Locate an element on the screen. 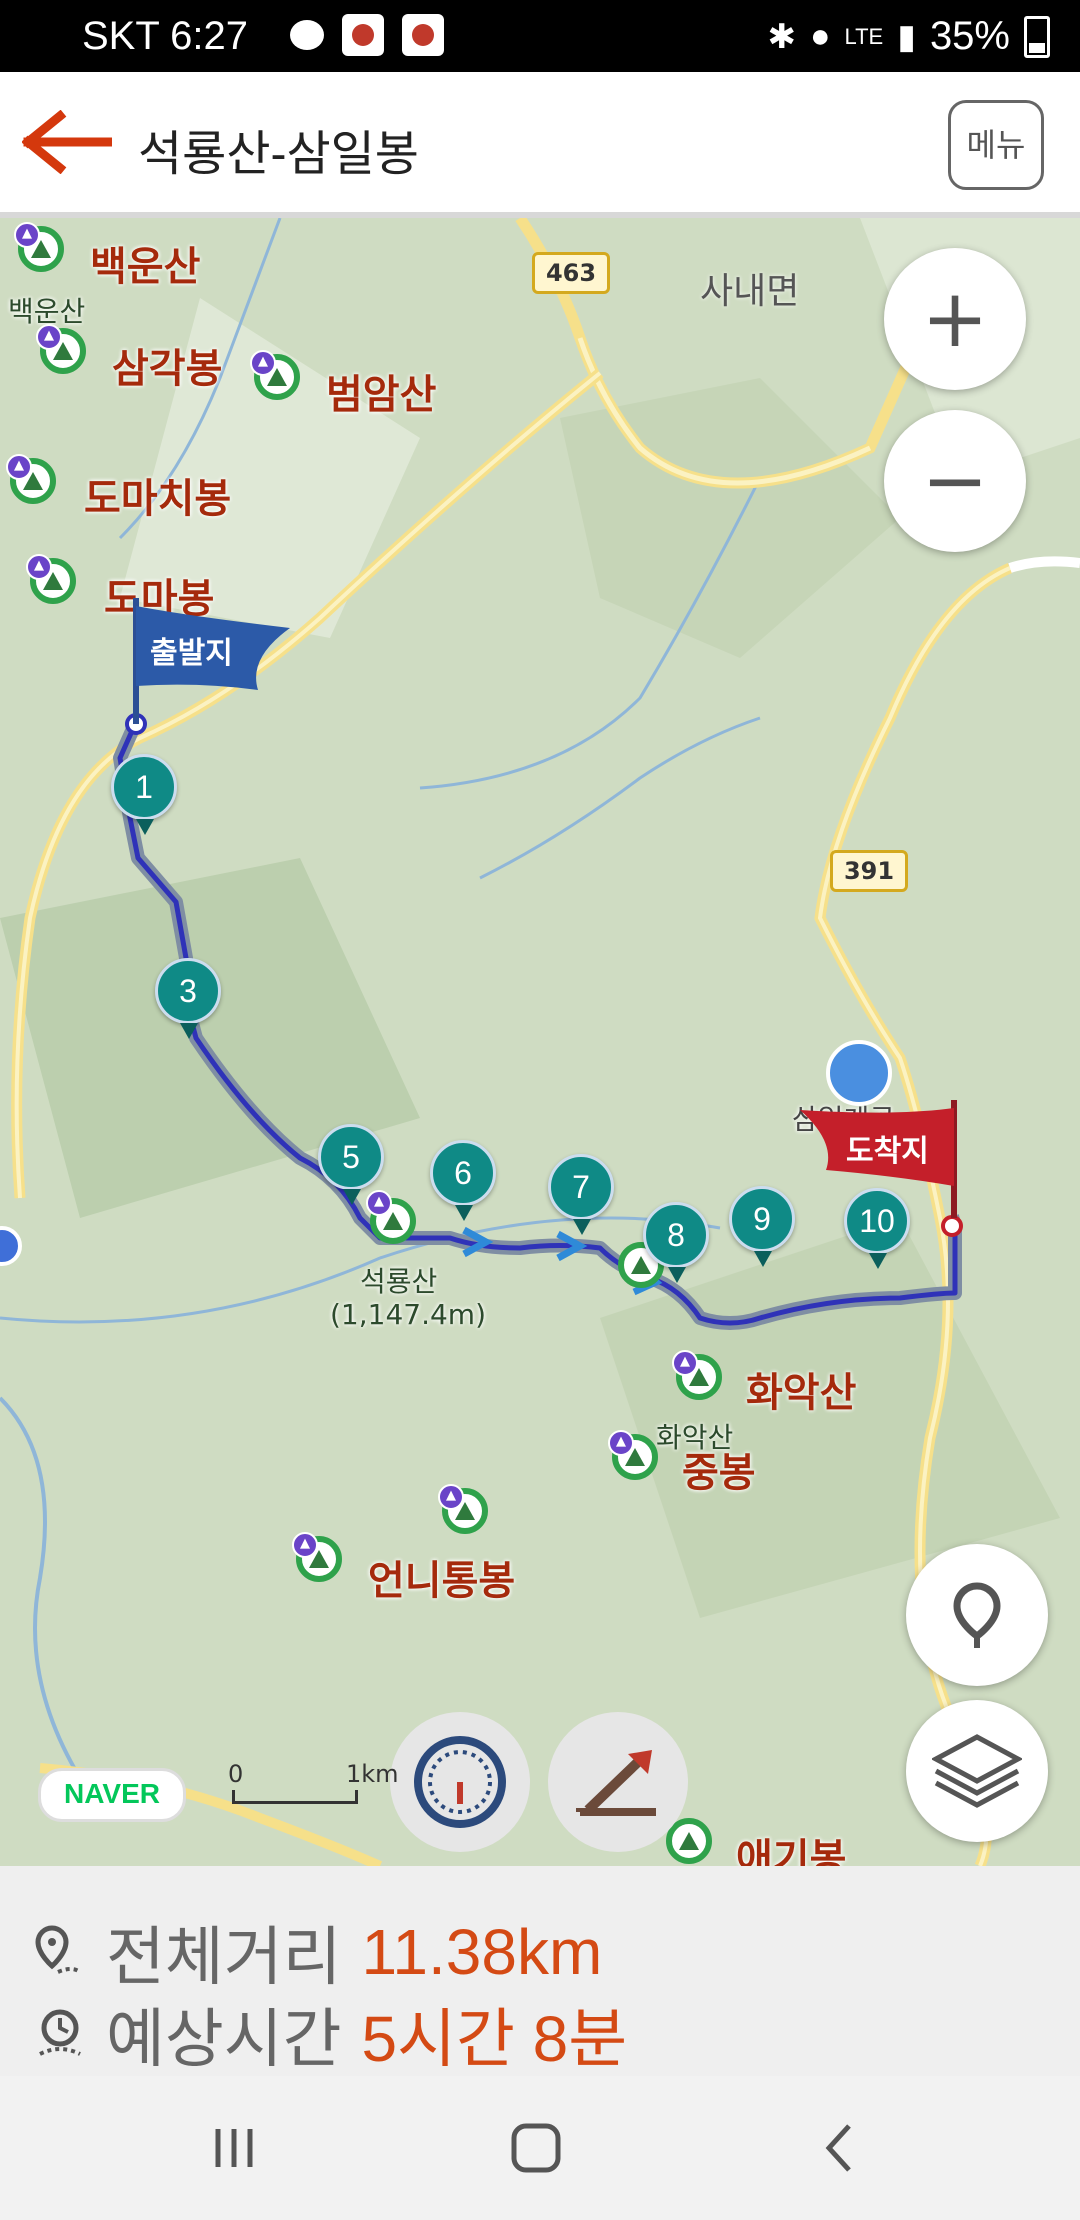 The width and height of the screenshot is (1080, 2220). elevation-chart-icon is located at coordinates (616, 1783).